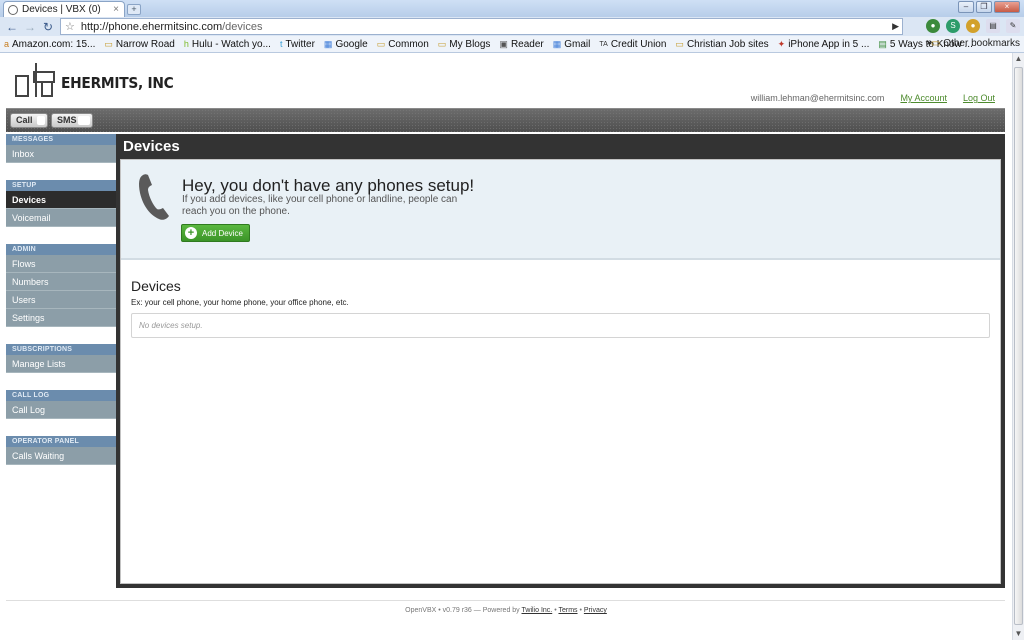 This screenshot has height=640, width=1024. I want to click on twilio-link: Twilio Inc., so click(537, 610).